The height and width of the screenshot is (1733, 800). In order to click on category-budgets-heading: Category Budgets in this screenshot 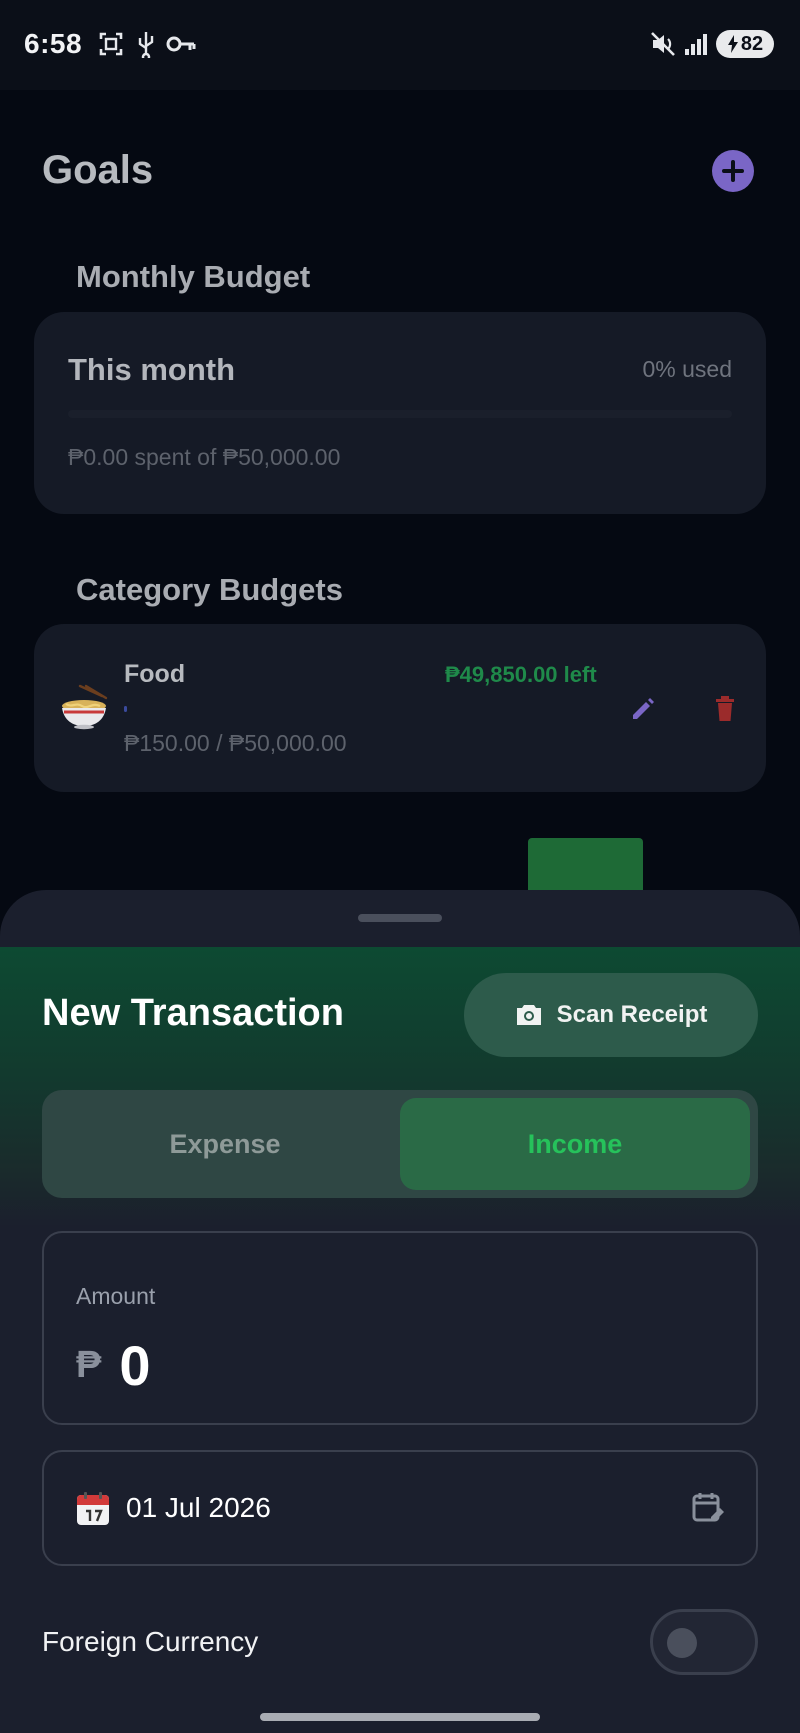, I will do `click(209, 589)`.